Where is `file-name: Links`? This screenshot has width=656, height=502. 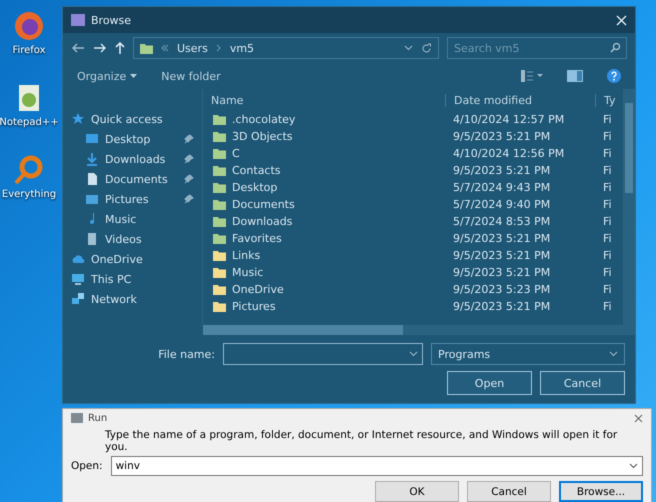 file-name: Links is located at coordinates (246, 255).